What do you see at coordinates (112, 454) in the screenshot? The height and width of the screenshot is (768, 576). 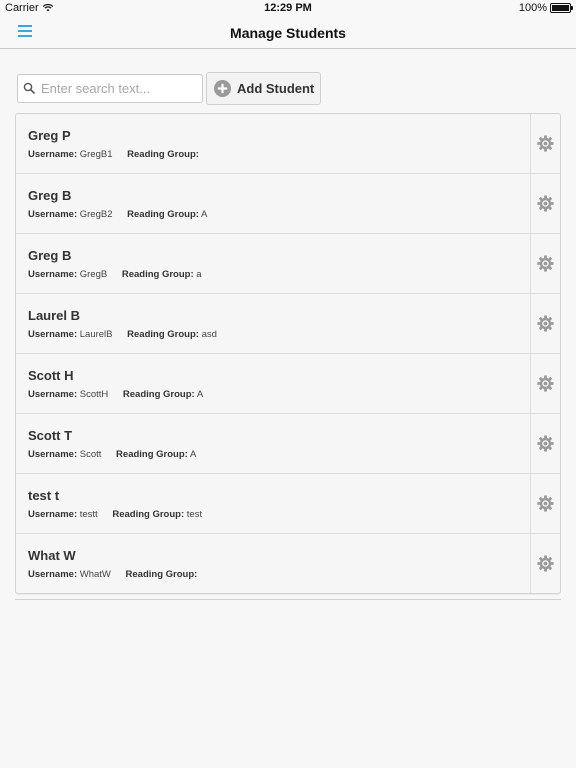 I see `student-details: Username: Scott Reading Group: A` at bounding box center [112, 454].